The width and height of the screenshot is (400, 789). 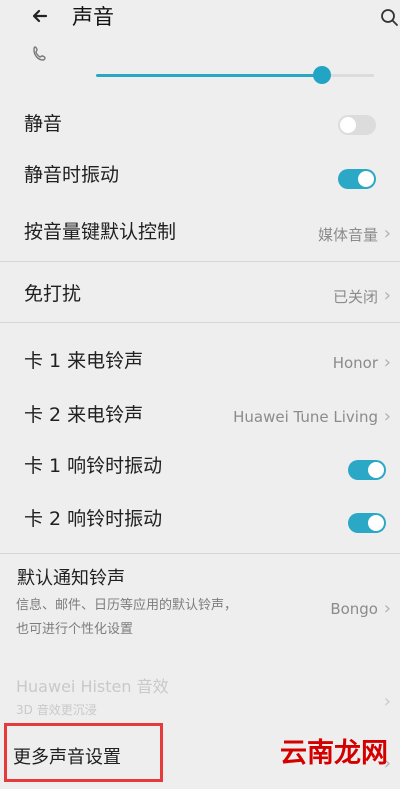 What do you see at coordinates (93, 17) in the screenshot?
I see `page-title: 声音` at bounding box center [93, 17].